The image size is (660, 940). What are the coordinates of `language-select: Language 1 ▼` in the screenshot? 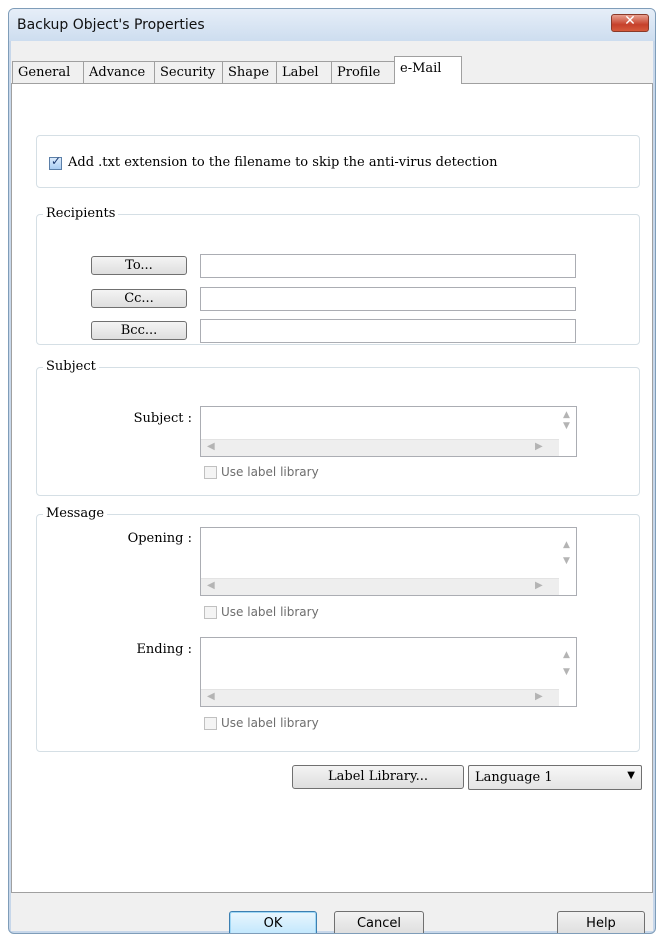 It's located at (555, 777).